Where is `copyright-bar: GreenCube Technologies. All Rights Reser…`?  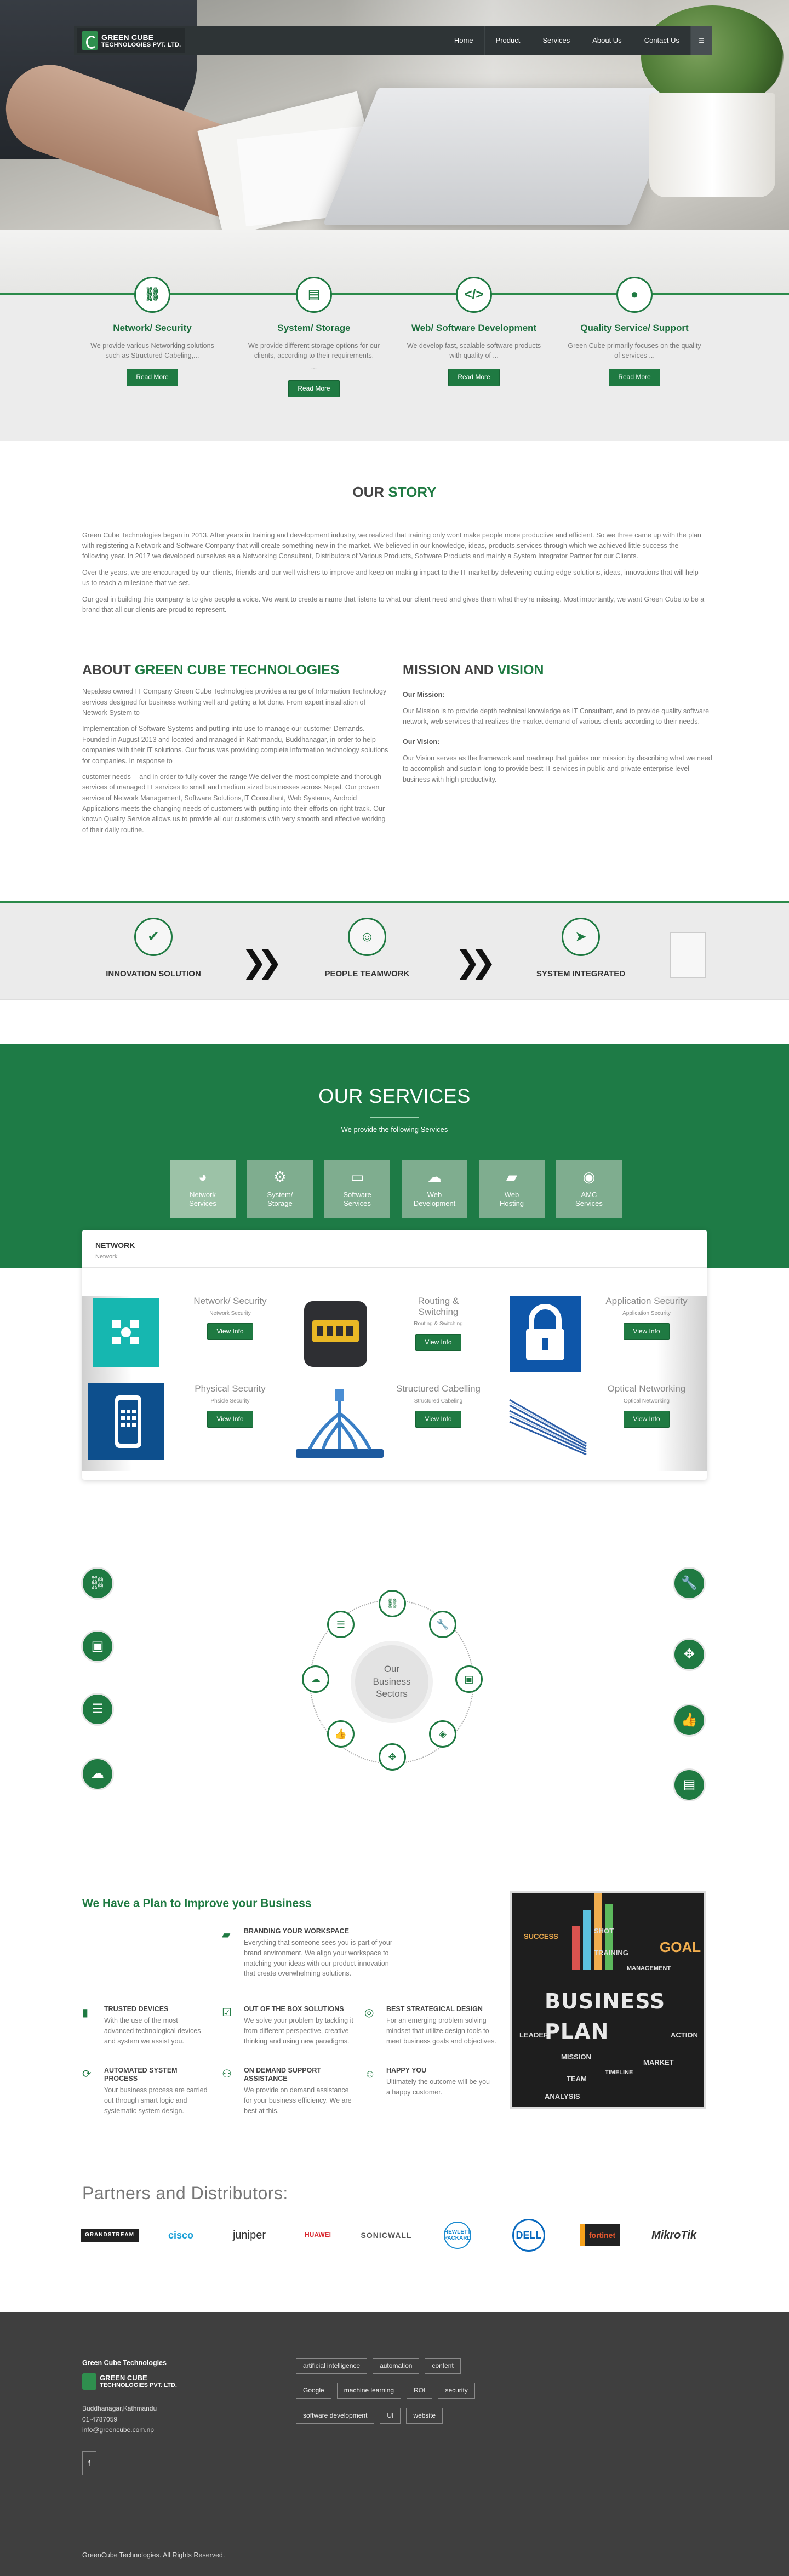
copyright-bar: GreenCube Technologies. All Rights Reser… is located at coordinates (395, 2557).